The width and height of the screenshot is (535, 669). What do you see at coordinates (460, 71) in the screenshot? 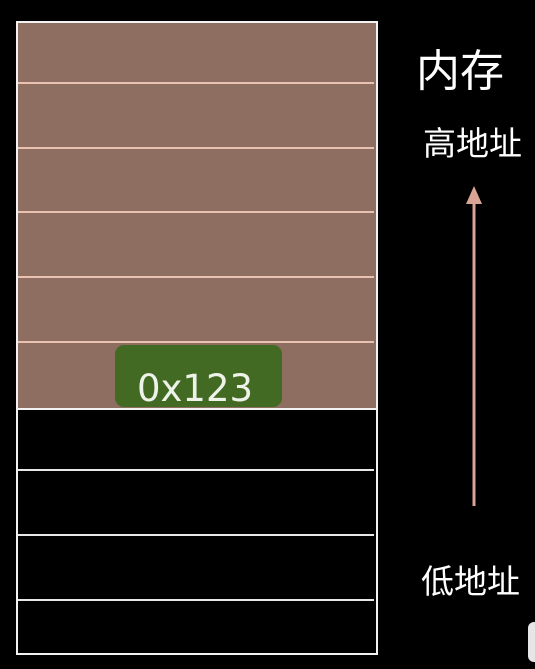
I see `memory-title: 内存` at bounding box center [460, 71].